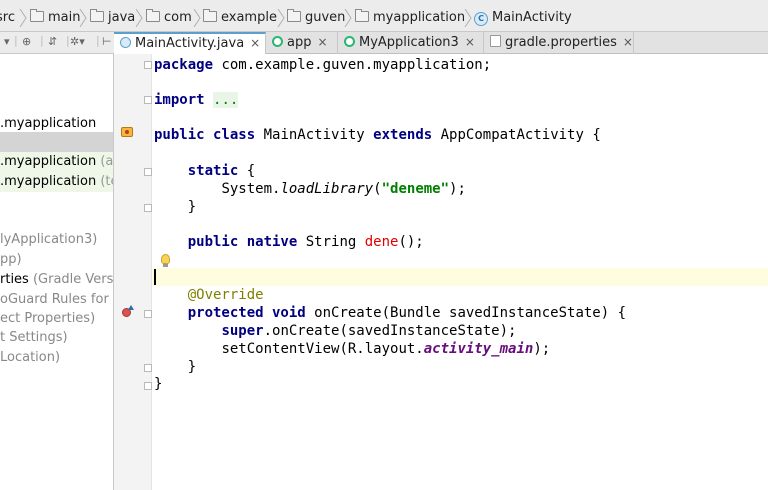  What do you see at coordinates (410, 18) in the screenshot?
I see `breadcrumb-myapplication: myapplication` at bounding box center [410, 18].